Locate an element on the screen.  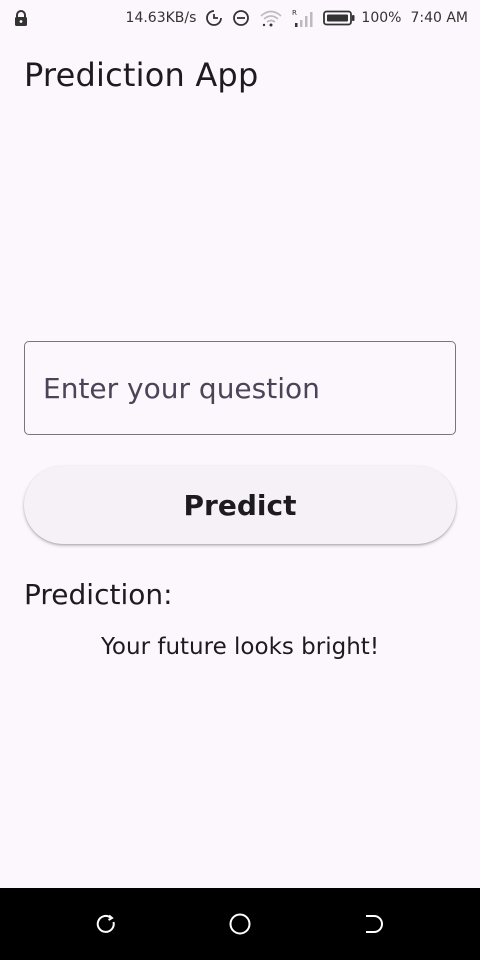
predict-button: Predict is located at coordinates (240, 505).